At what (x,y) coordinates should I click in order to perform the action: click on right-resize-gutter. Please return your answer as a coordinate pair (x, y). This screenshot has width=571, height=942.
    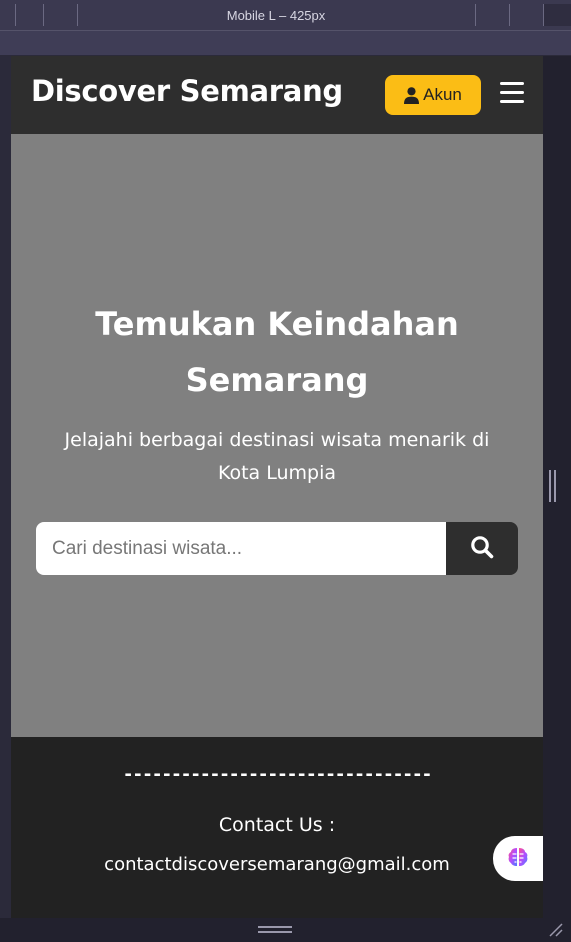
    Looking at the image, I should click on (557, 499).